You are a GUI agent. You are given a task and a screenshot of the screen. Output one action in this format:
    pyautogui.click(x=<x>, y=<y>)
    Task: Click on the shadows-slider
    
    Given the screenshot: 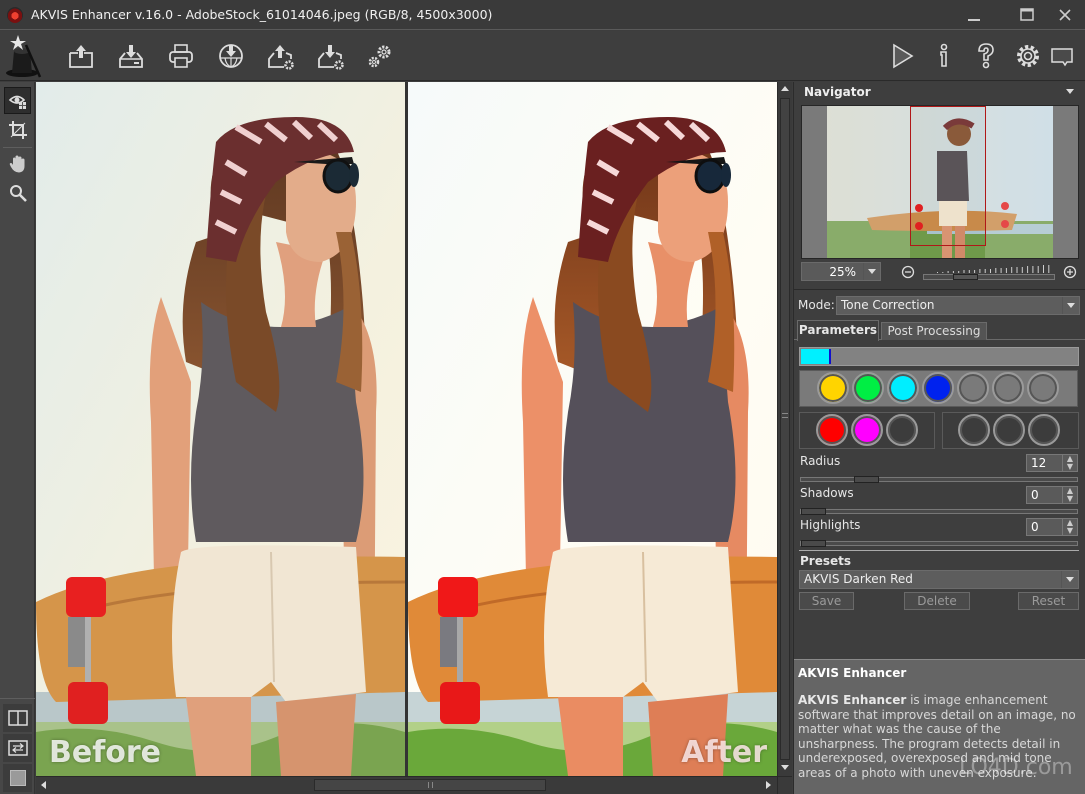 What is the action you would take?
    pyautogui.click(x=939, y=511)
    